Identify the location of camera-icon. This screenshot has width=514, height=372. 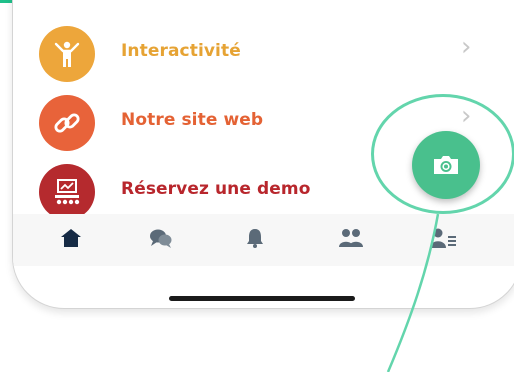
(446, 165).